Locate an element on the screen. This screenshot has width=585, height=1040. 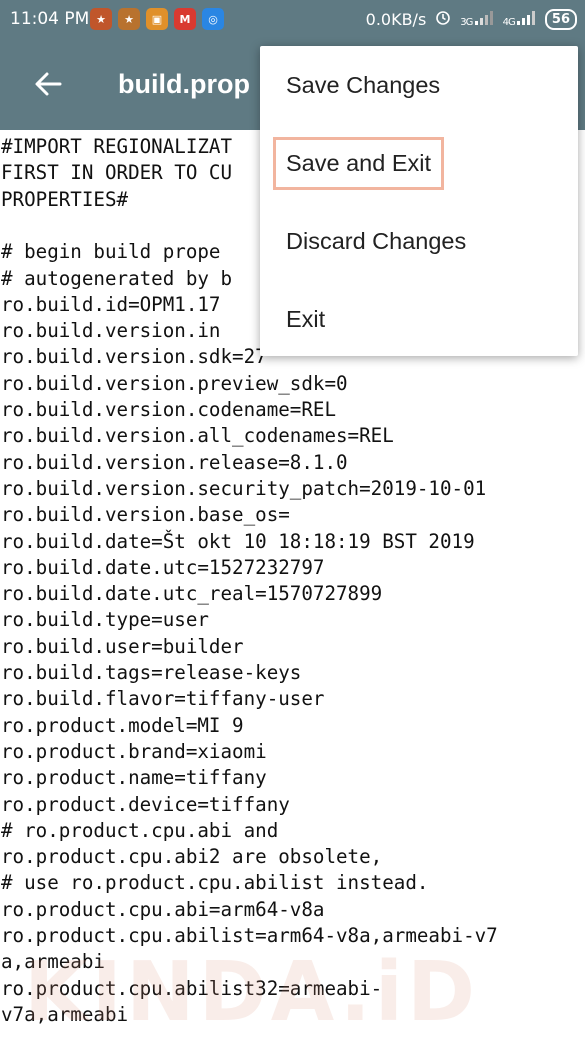
back-button is located at coordinates (48, 84).